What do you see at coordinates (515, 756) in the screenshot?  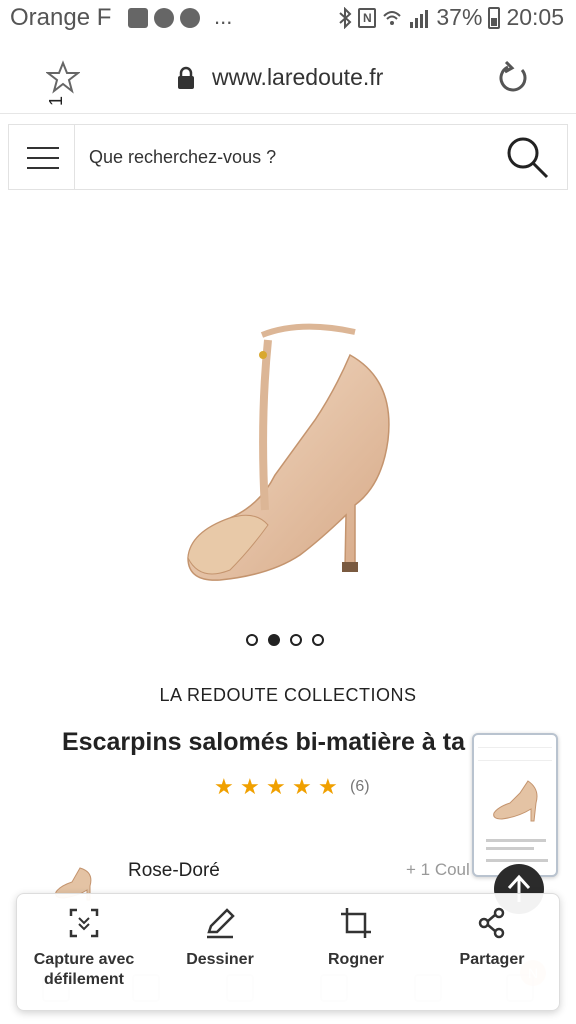 I see `preview-searchbar` at bounding box center [515, 756].